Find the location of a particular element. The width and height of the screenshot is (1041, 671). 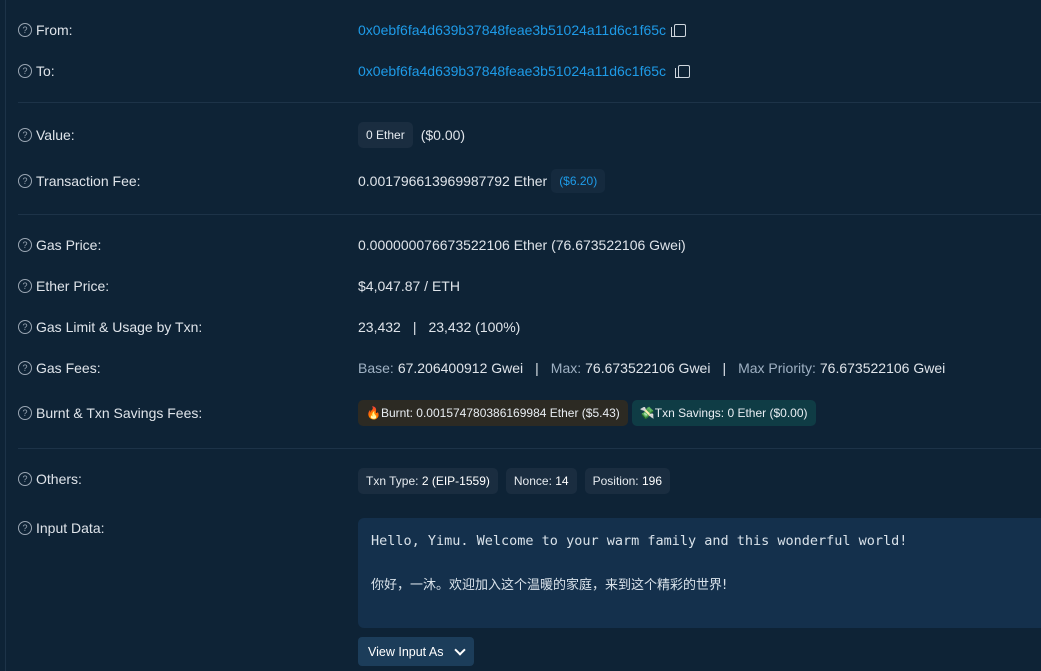

txn-type-label: Txn Type: is located at coordinates (392, 480).